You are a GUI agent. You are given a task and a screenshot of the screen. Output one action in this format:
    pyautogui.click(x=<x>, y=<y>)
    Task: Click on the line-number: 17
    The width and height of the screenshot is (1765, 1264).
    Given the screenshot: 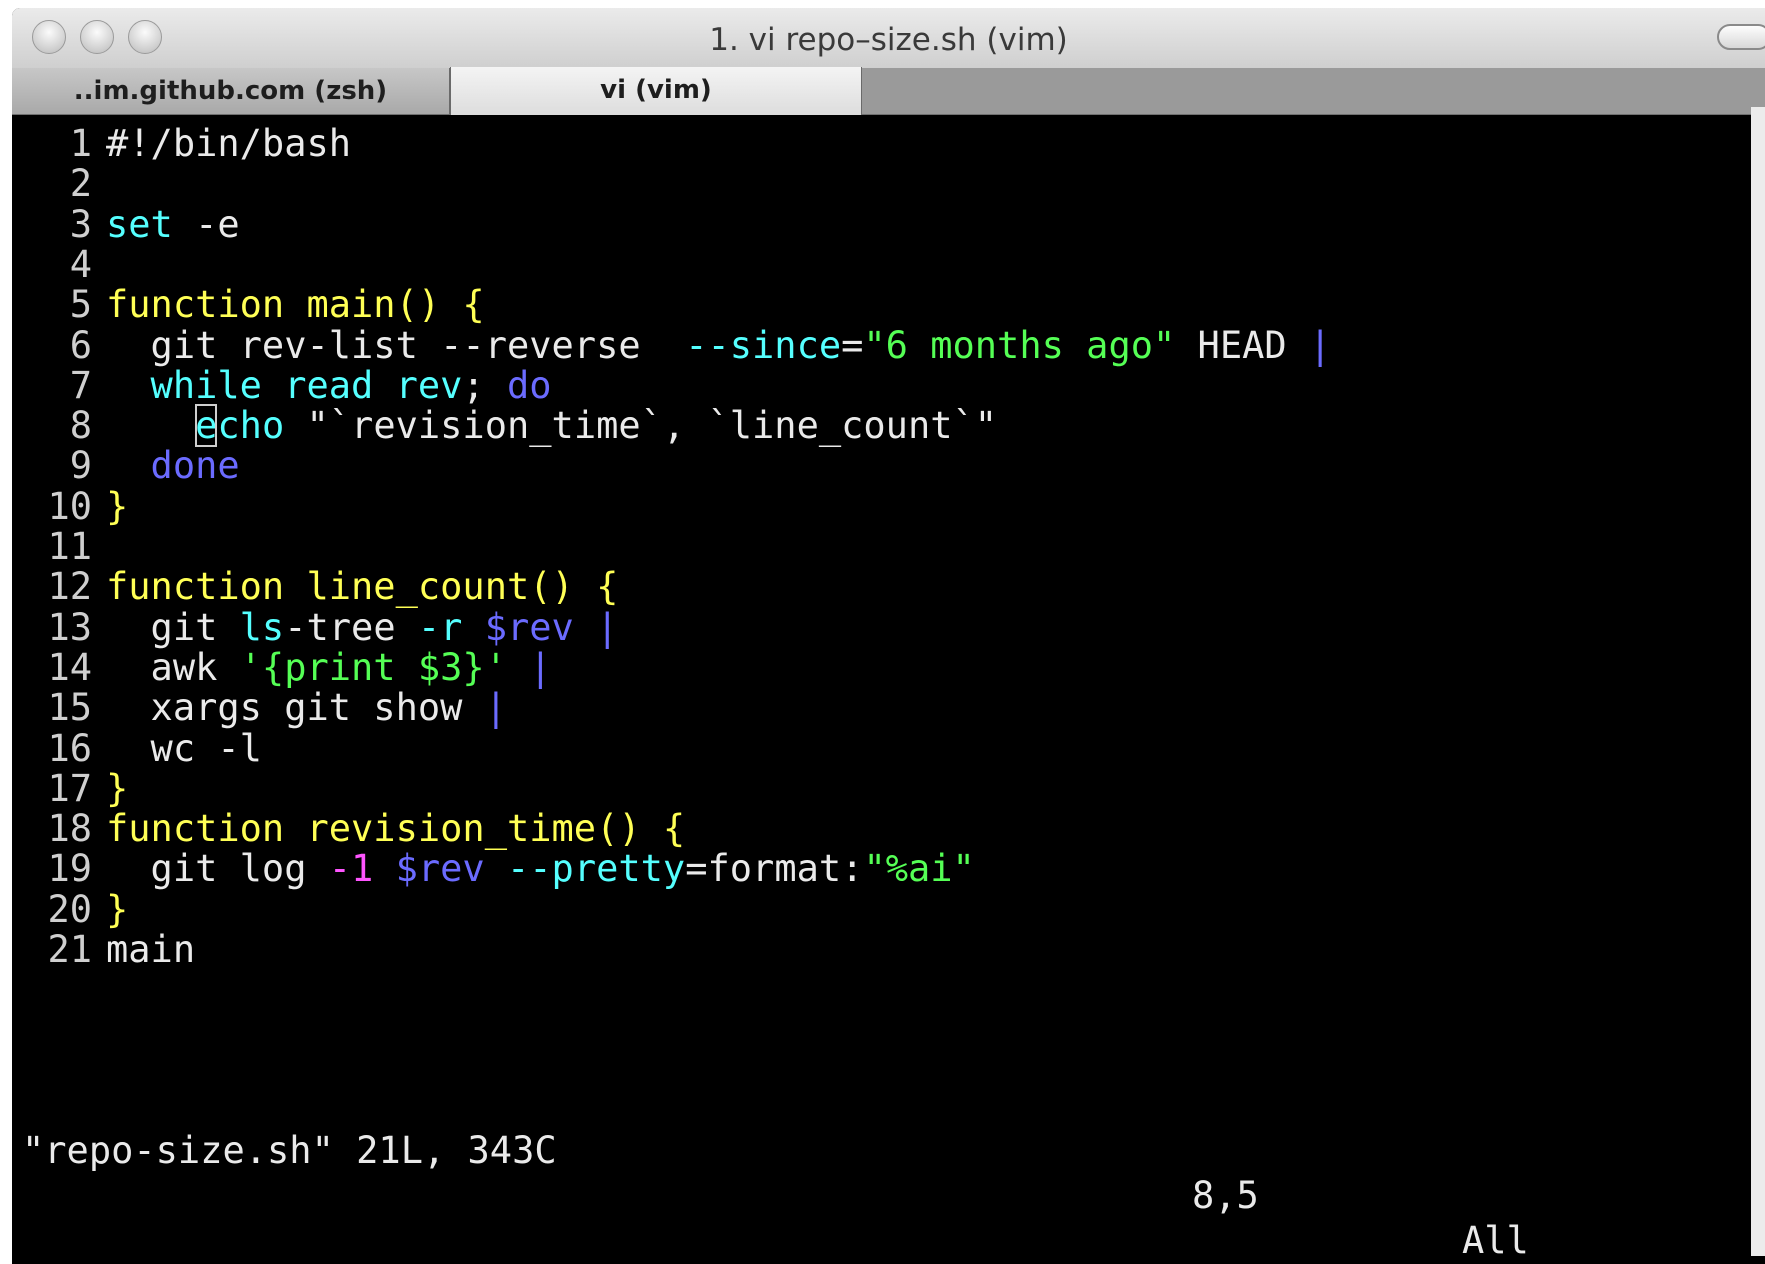 What is the action you would take?
    pyautogui.click(x=69, y=788)
    